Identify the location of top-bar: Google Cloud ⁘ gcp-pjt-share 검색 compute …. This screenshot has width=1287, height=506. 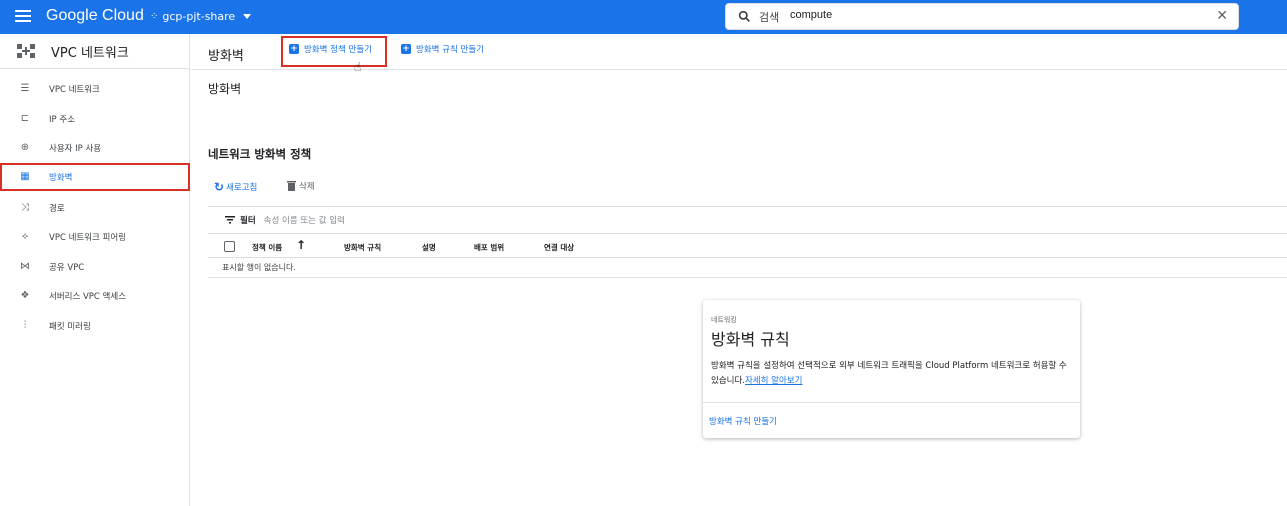
(643, 17).